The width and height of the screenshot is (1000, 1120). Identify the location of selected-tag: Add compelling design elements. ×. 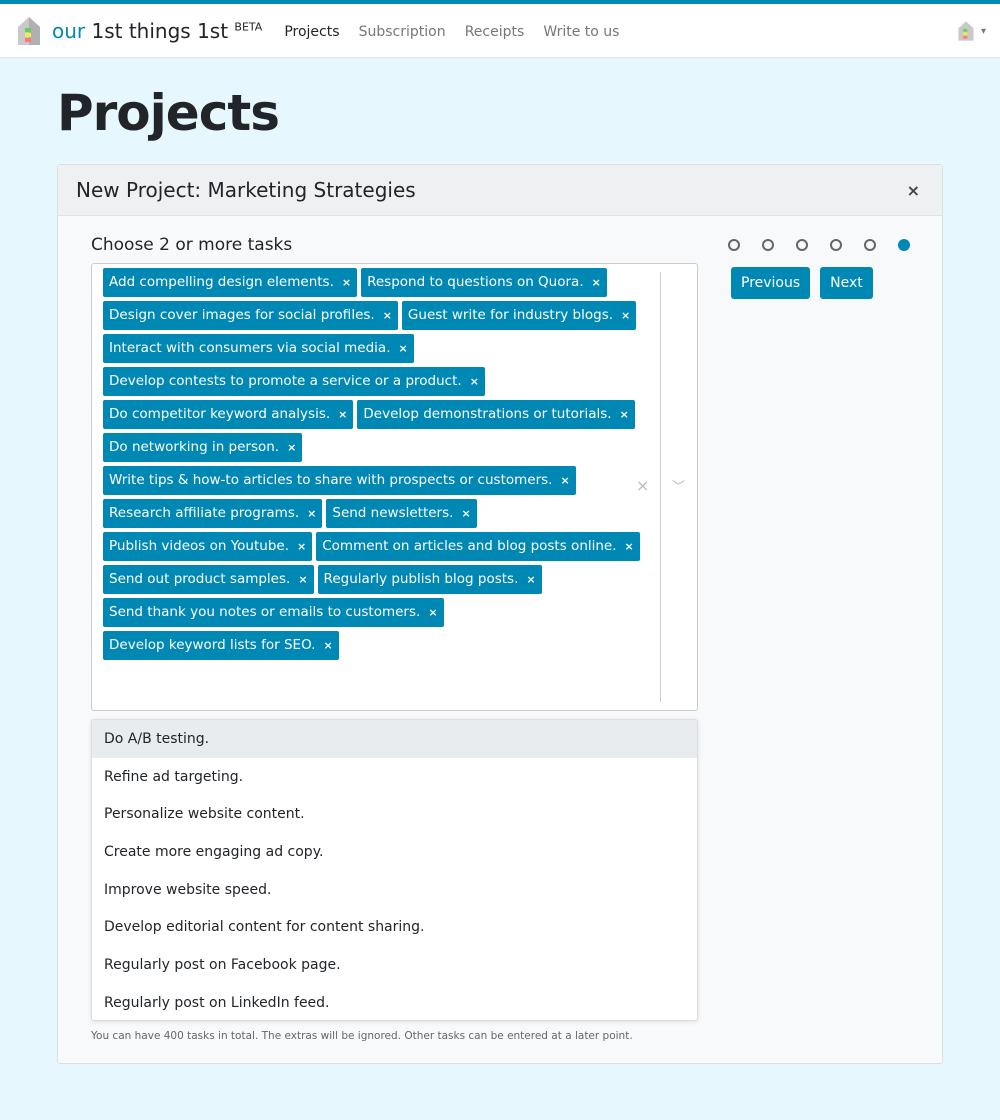
(230, 282).